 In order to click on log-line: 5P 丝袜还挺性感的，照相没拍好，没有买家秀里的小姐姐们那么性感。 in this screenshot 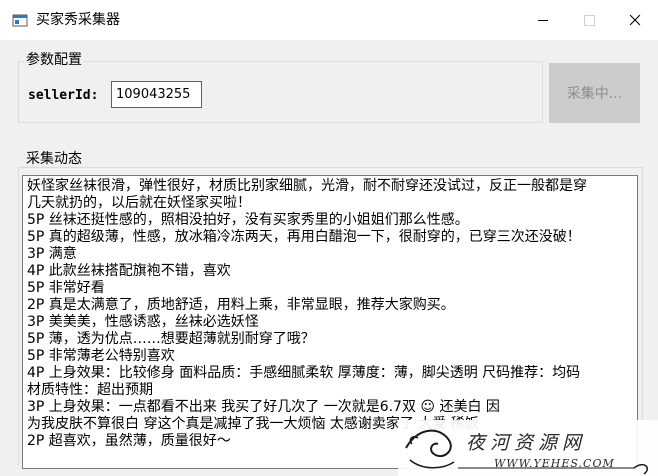, I will do `click(248, 220)`.